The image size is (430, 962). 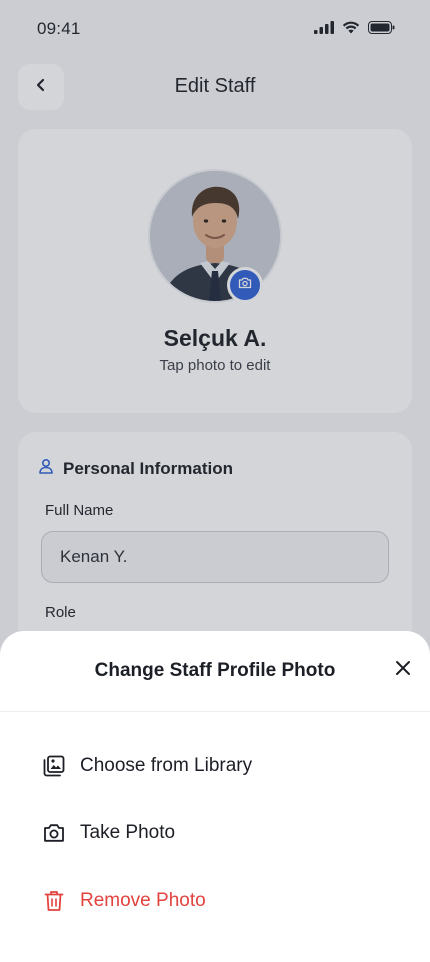 I want to click on take-photo-option: Take Photo, so click(x=108, y=833).